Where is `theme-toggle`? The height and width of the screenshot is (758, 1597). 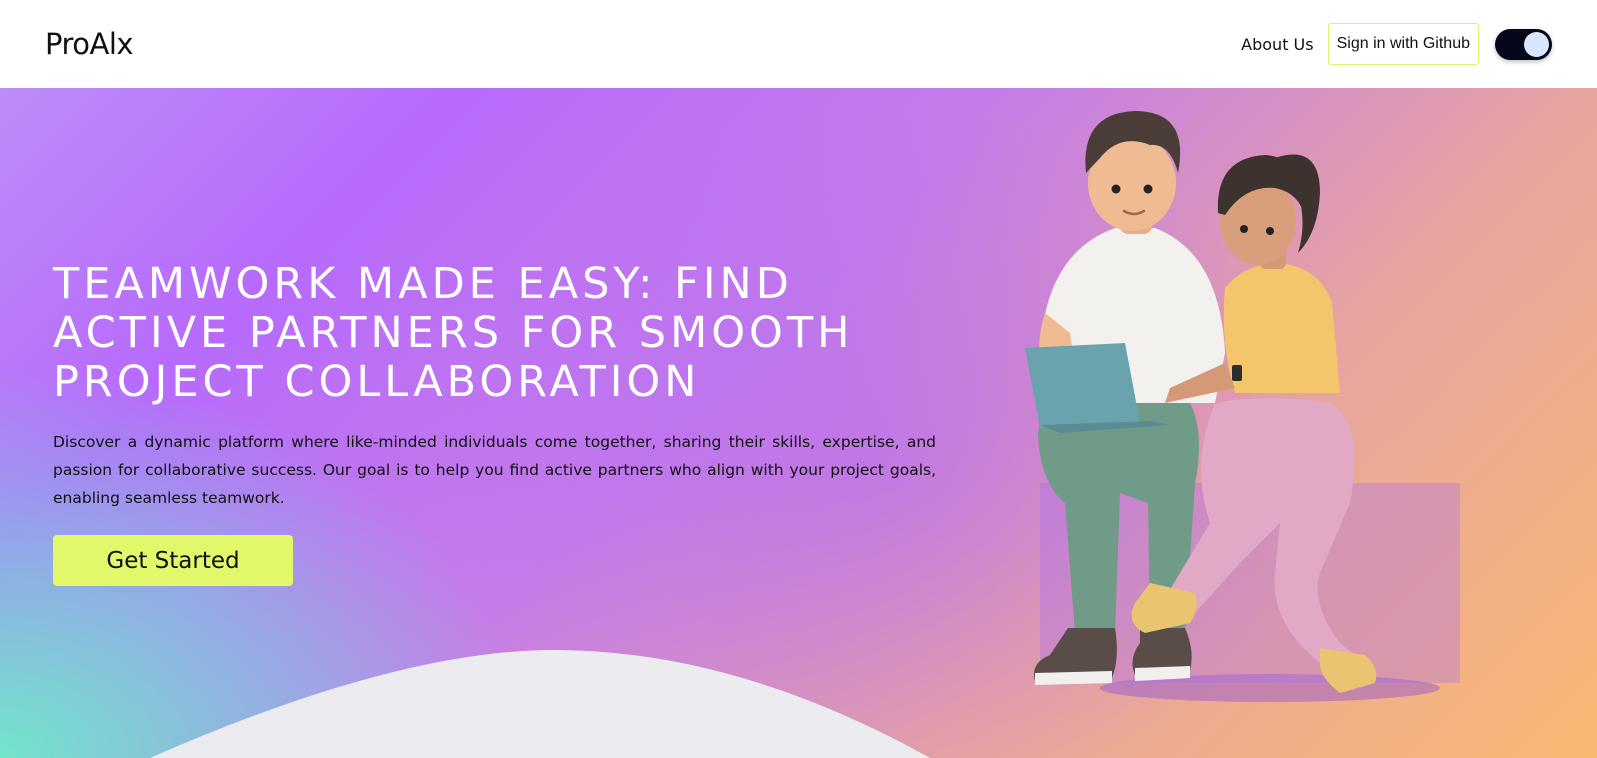 theme-toggle is located at coordinates (1523, 44).